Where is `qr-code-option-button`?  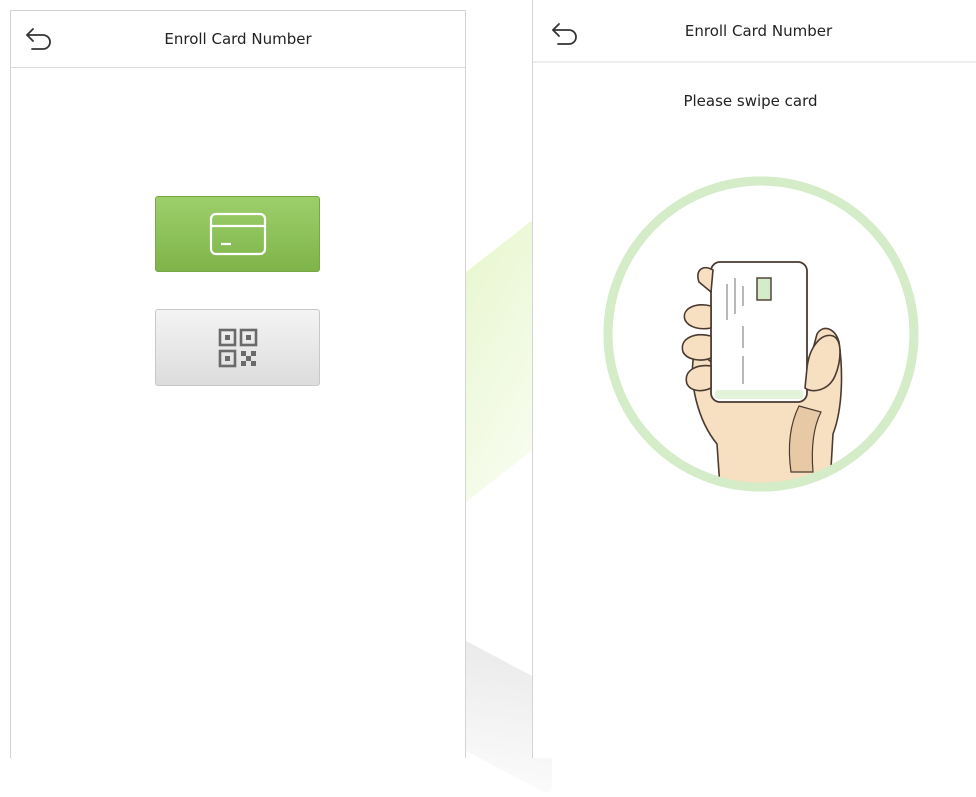
qr-code-option-button is located at coordinates (237, 347).